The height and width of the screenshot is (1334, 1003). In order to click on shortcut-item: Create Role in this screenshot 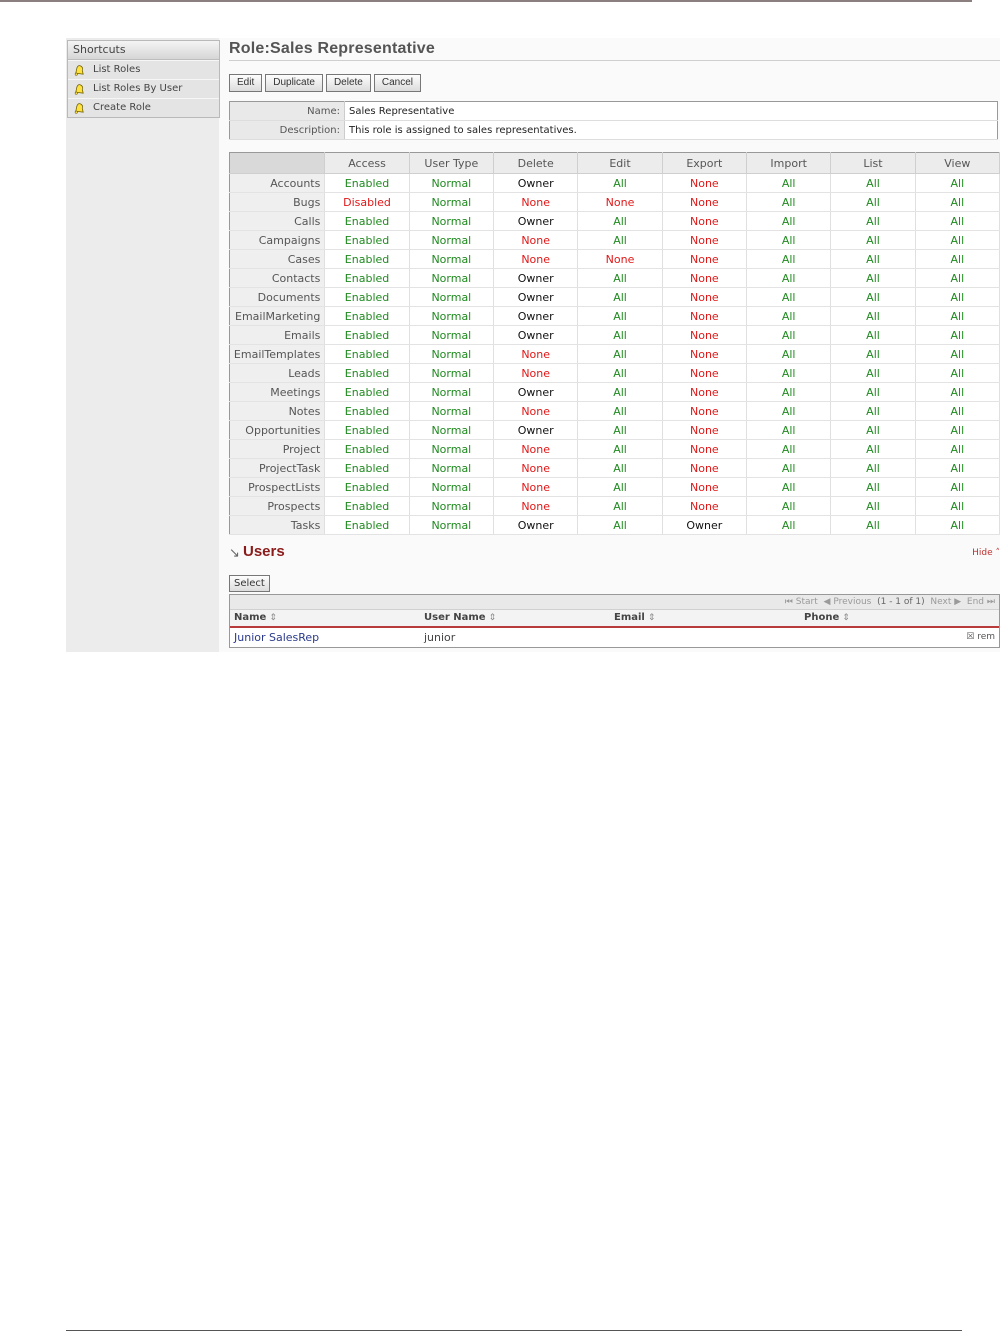, I will do `click(143, 107)`.